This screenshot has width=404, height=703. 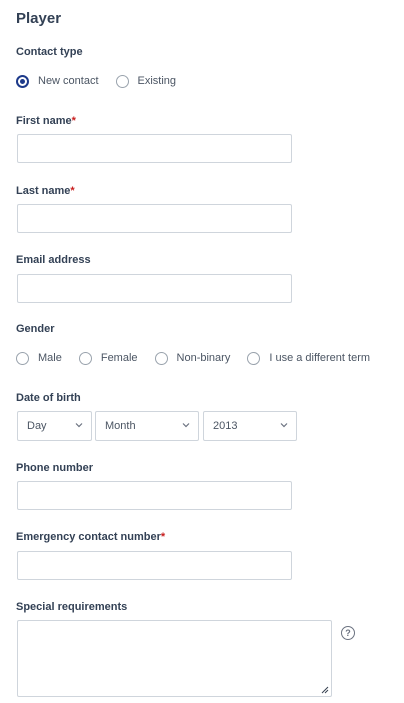 I want to click on last-name-field, so click(x=154, y=218).